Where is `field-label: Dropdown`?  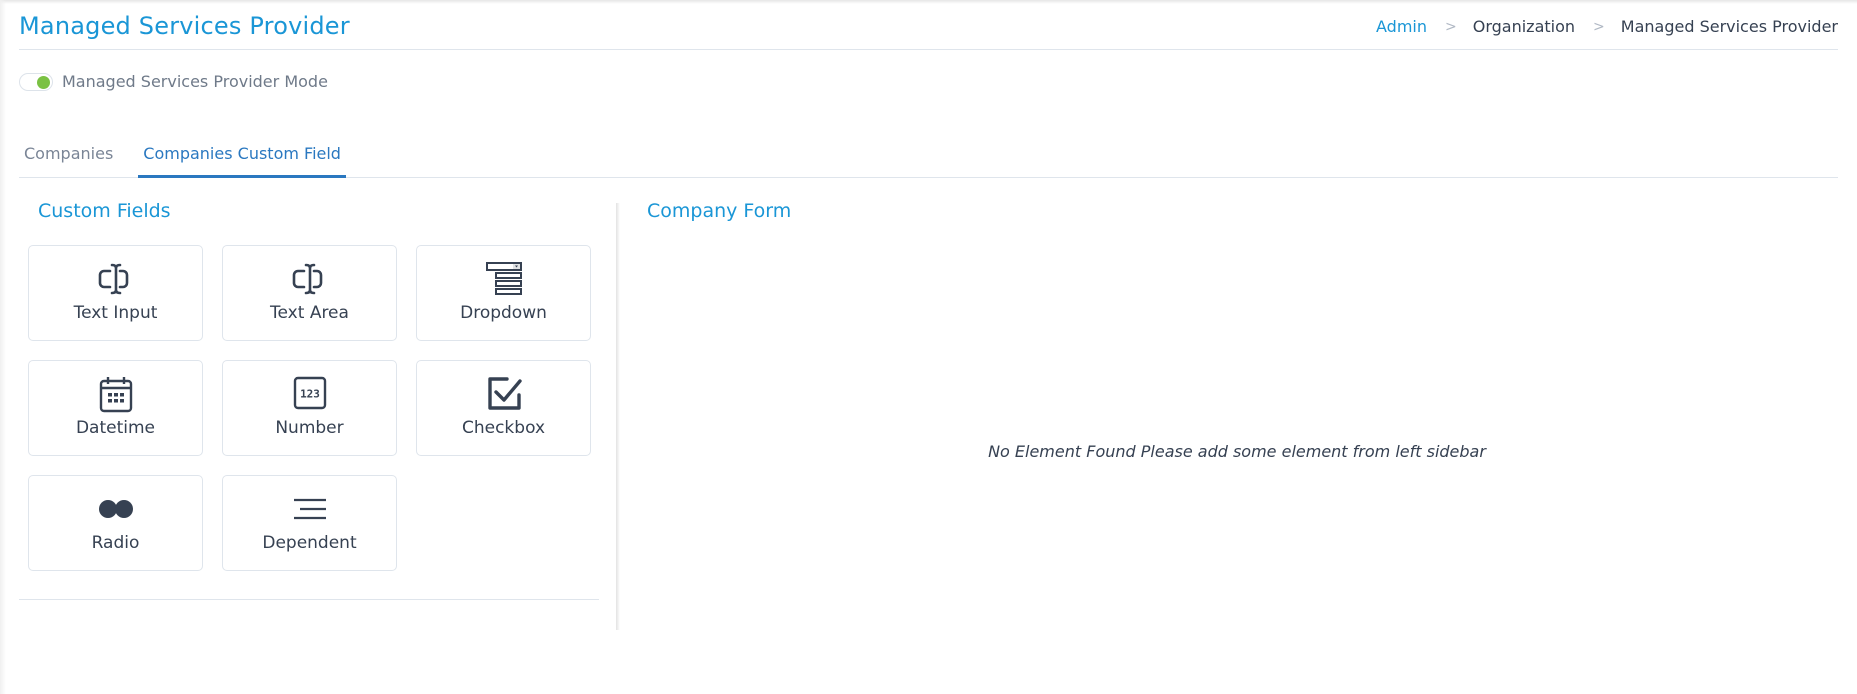
field-label: Dropdown is located at coordinates (503, 313).